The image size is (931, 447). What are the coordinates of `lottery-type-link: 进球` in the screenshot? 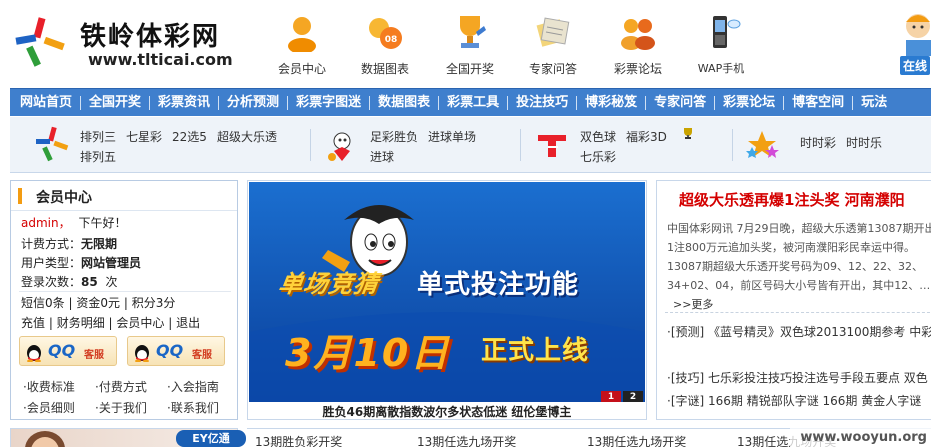 It's located at (382, 157).